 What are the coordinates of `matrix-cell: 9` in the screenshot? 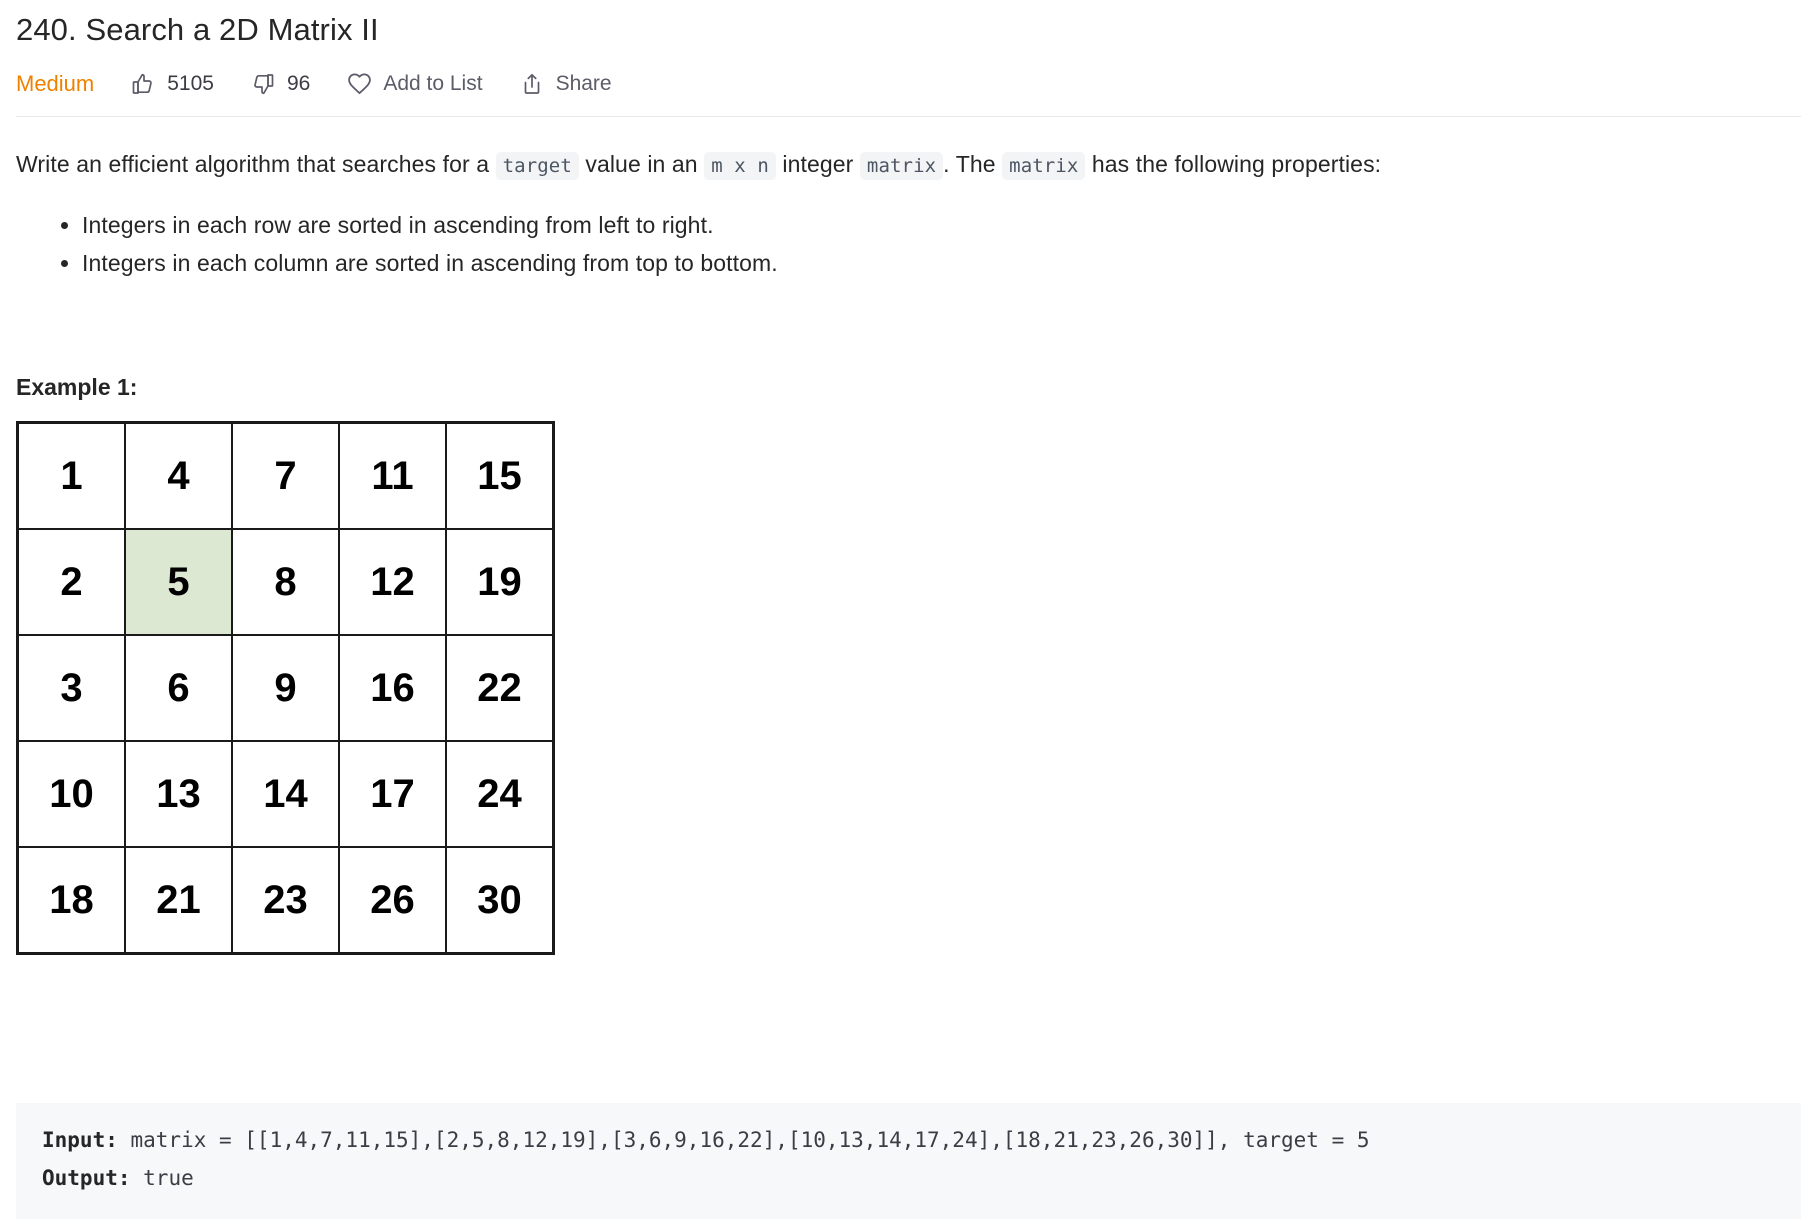 It's located at (285, 688).